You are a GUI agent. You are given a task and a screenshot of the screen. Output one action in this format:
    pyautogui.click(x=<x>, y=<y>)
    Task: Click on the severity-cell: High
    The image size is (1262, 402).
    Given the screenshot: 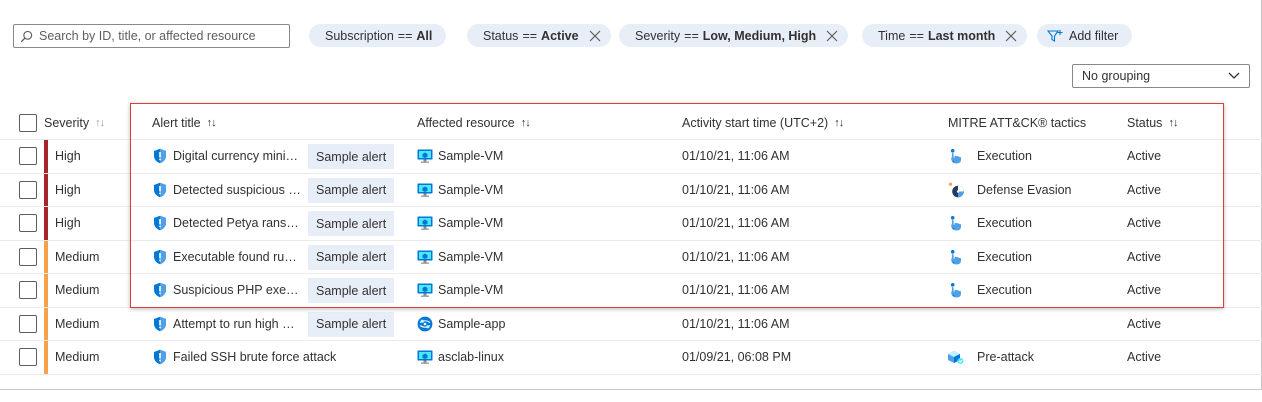 What is the action you would take?
    pyautogui.click(x=68, y=223)
    